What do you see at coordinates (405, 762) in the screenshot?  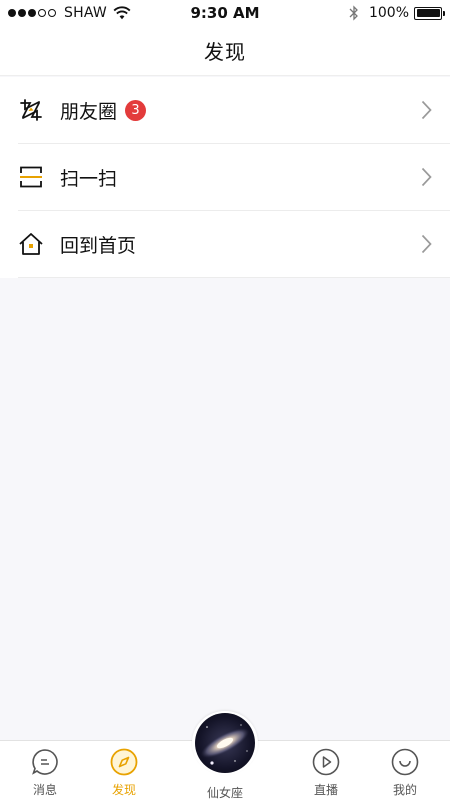 I see `profile-icon` at bounding box center [405, 762].